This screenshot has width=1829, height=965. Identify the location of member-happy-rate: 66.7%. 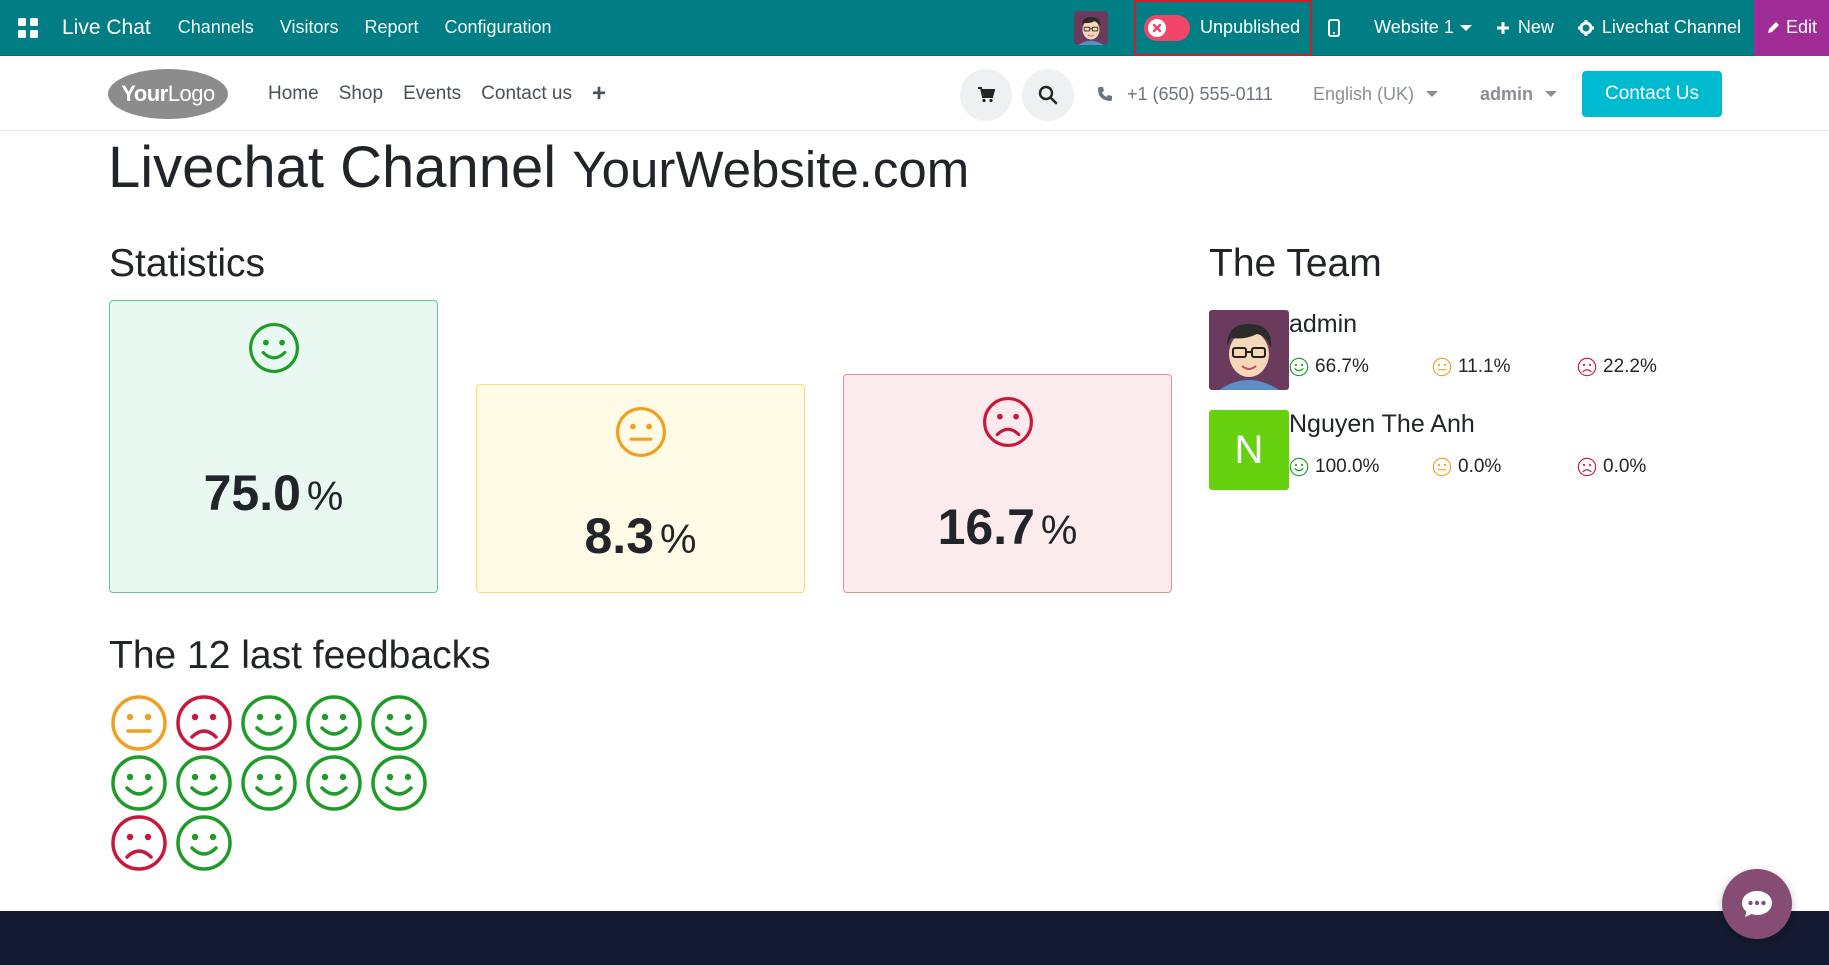
(1329, 367).